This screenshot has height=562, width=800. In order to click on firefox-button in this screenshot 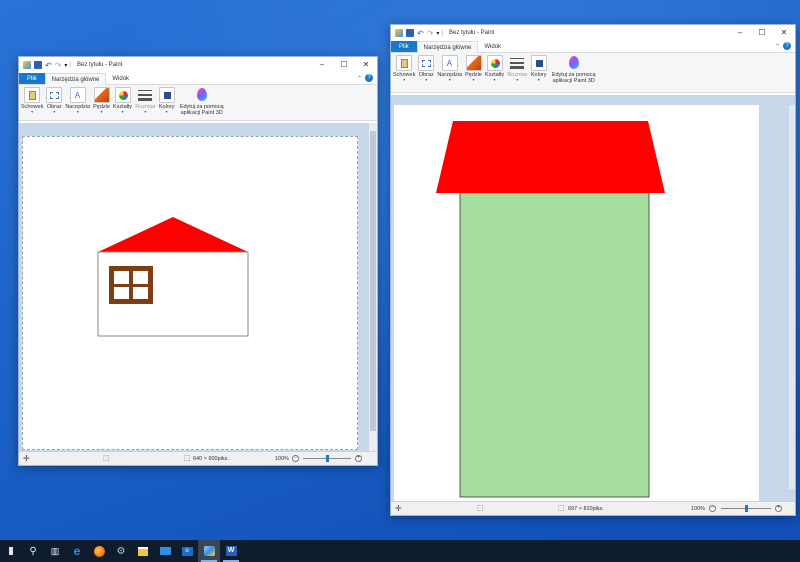, I will do `click(99, 551)`.